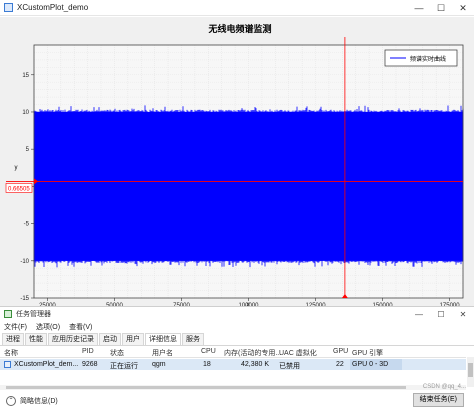 The height and width of the screenshot is (411, 474). Describe the element at coordinates (370, 364) in the screenshot. I see `row-gpu-engine: GPU 0 - 3D` at that location.